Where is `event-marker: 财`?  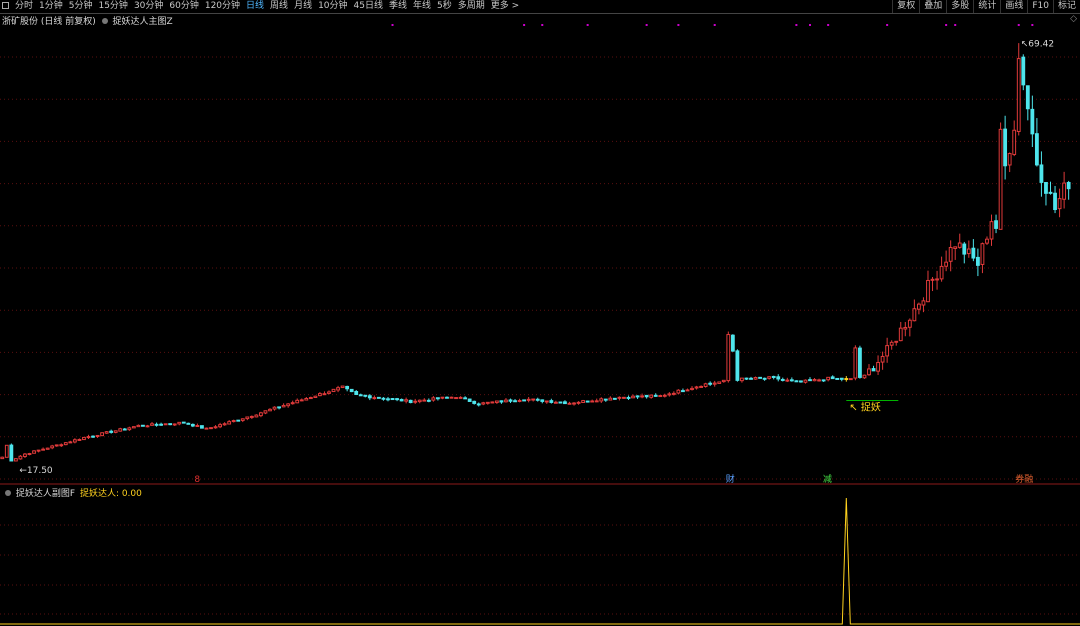 event-marker: 财 is located at coordinates (730, 479).